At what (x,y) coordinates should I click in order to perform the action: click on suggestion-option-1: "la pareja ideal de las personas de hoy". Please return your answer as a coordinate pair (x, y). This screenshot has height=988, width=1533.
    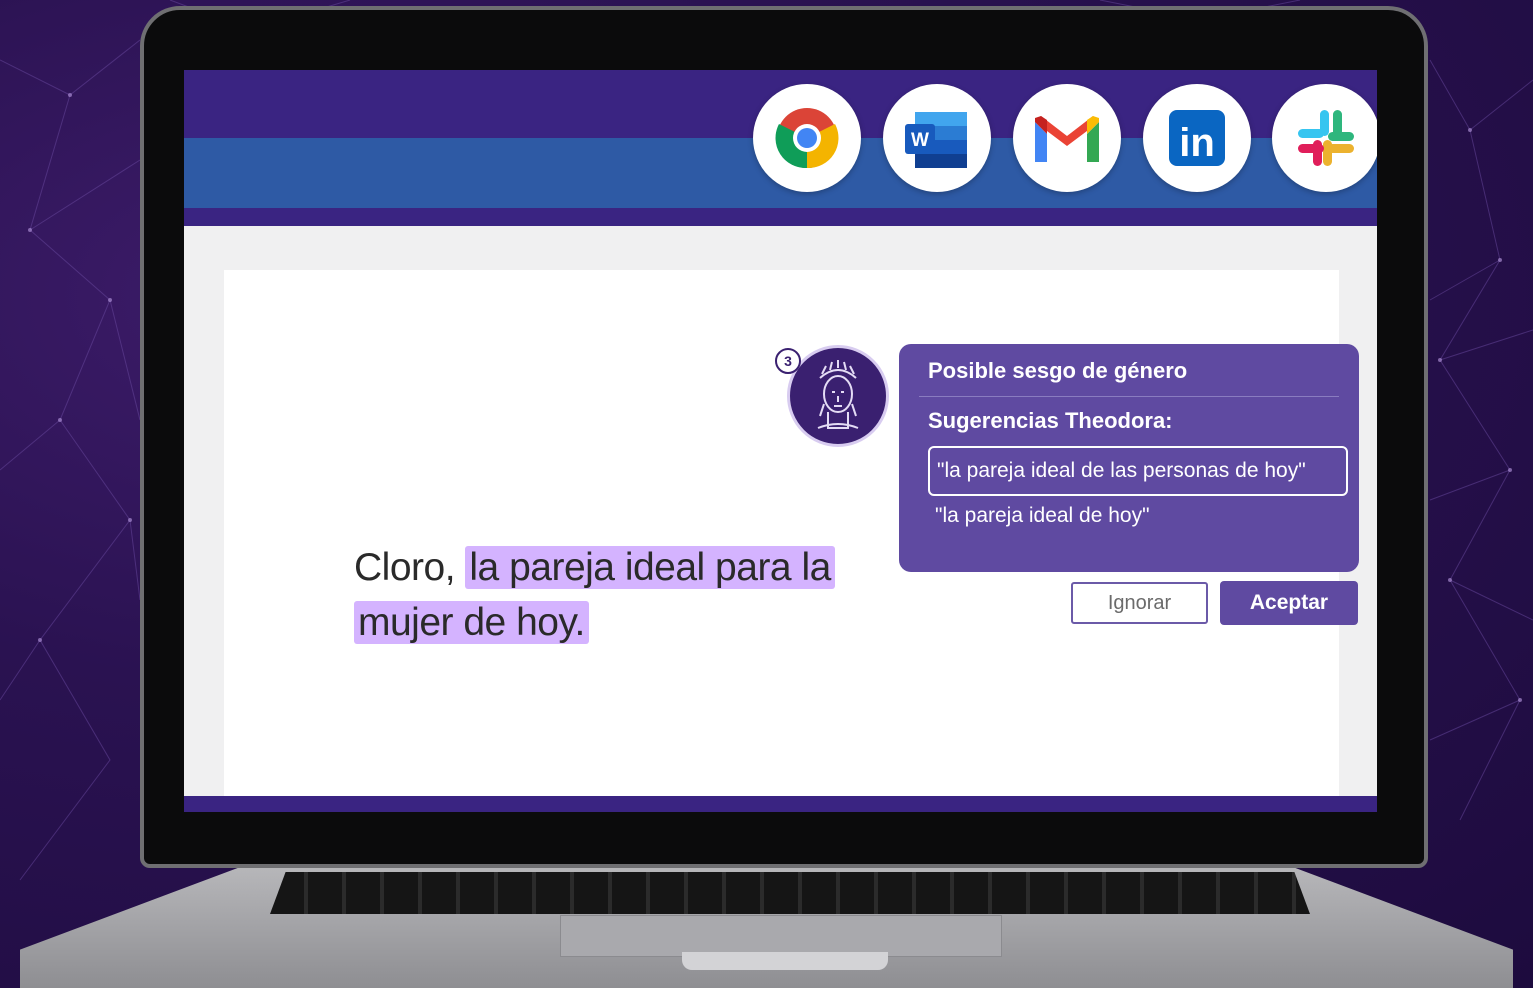
    Looking at the image, I should click on (1138, 471).